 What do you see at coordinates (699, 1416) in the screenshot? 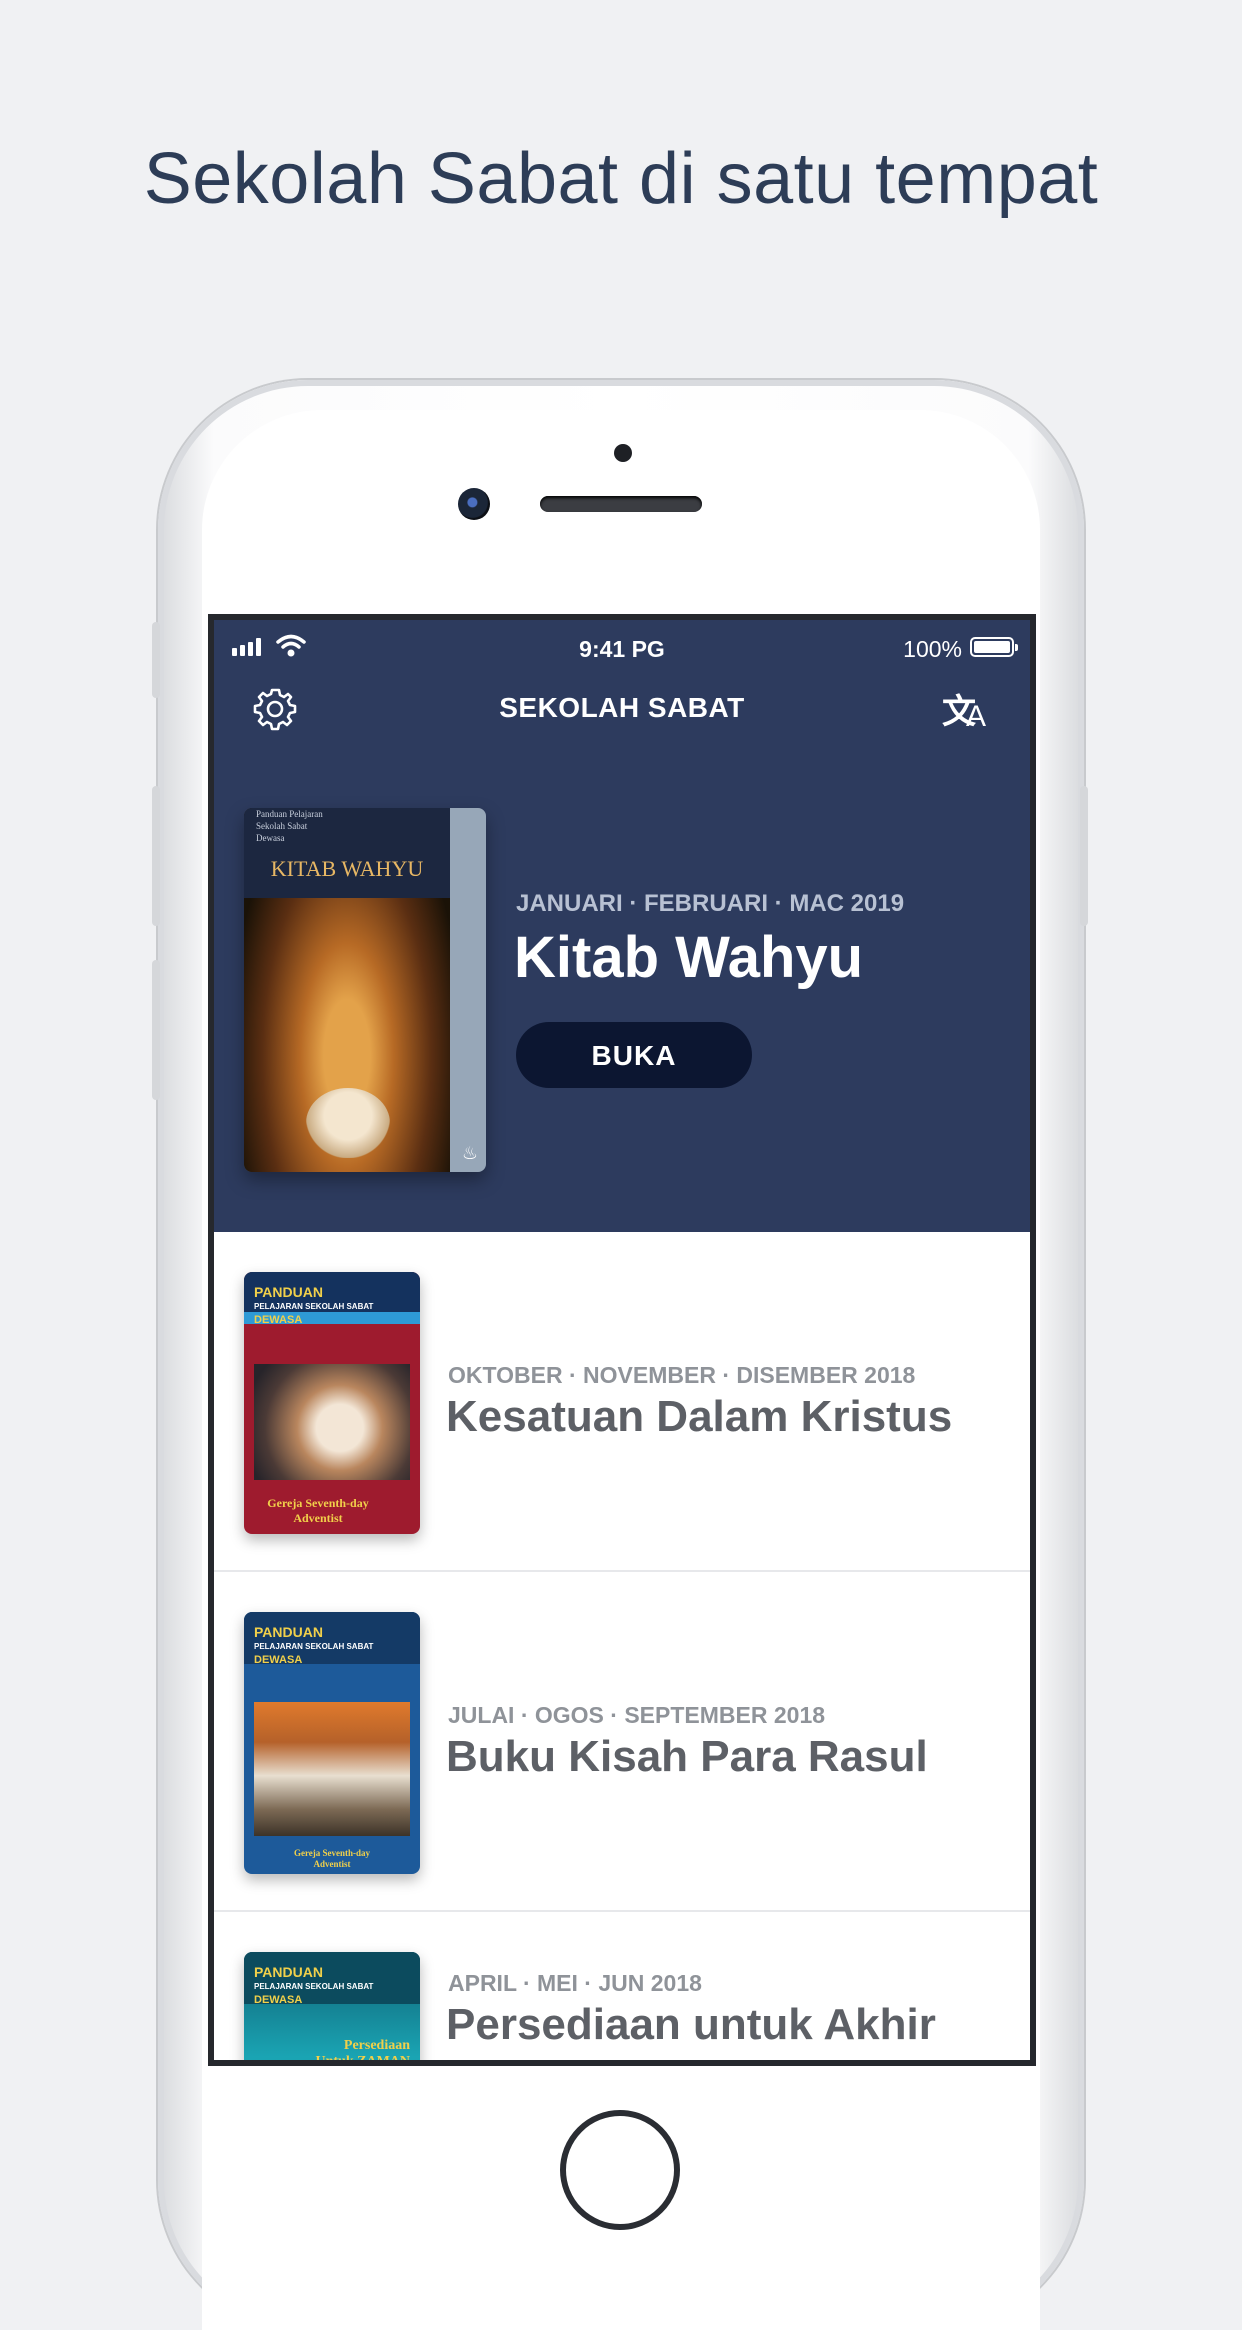
I see `quarterly-title: Kesatuan Dalam Kristus` at bounding box center [699, 1416].